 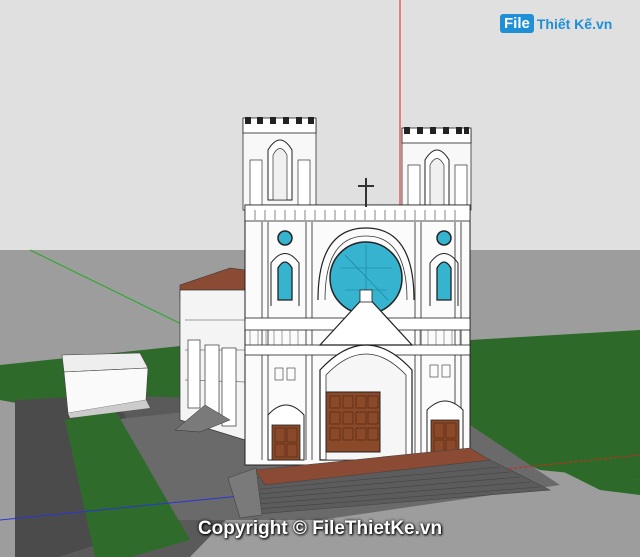 What do you see at coordinates (436, 169) in the screenshot?
I see `right-tower` at bounding box center [436, 169].